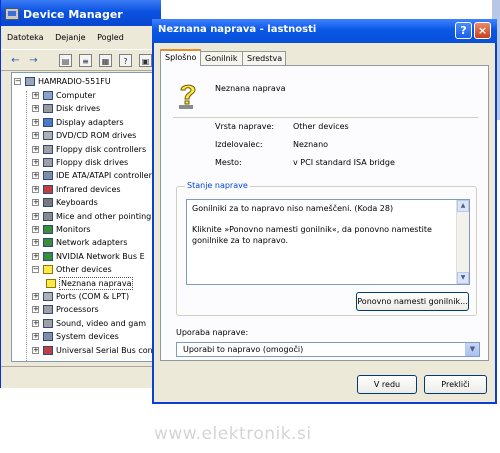 The image size is (500, 453). I want to click on tree-item-label: Monitors, so click(73, 229).